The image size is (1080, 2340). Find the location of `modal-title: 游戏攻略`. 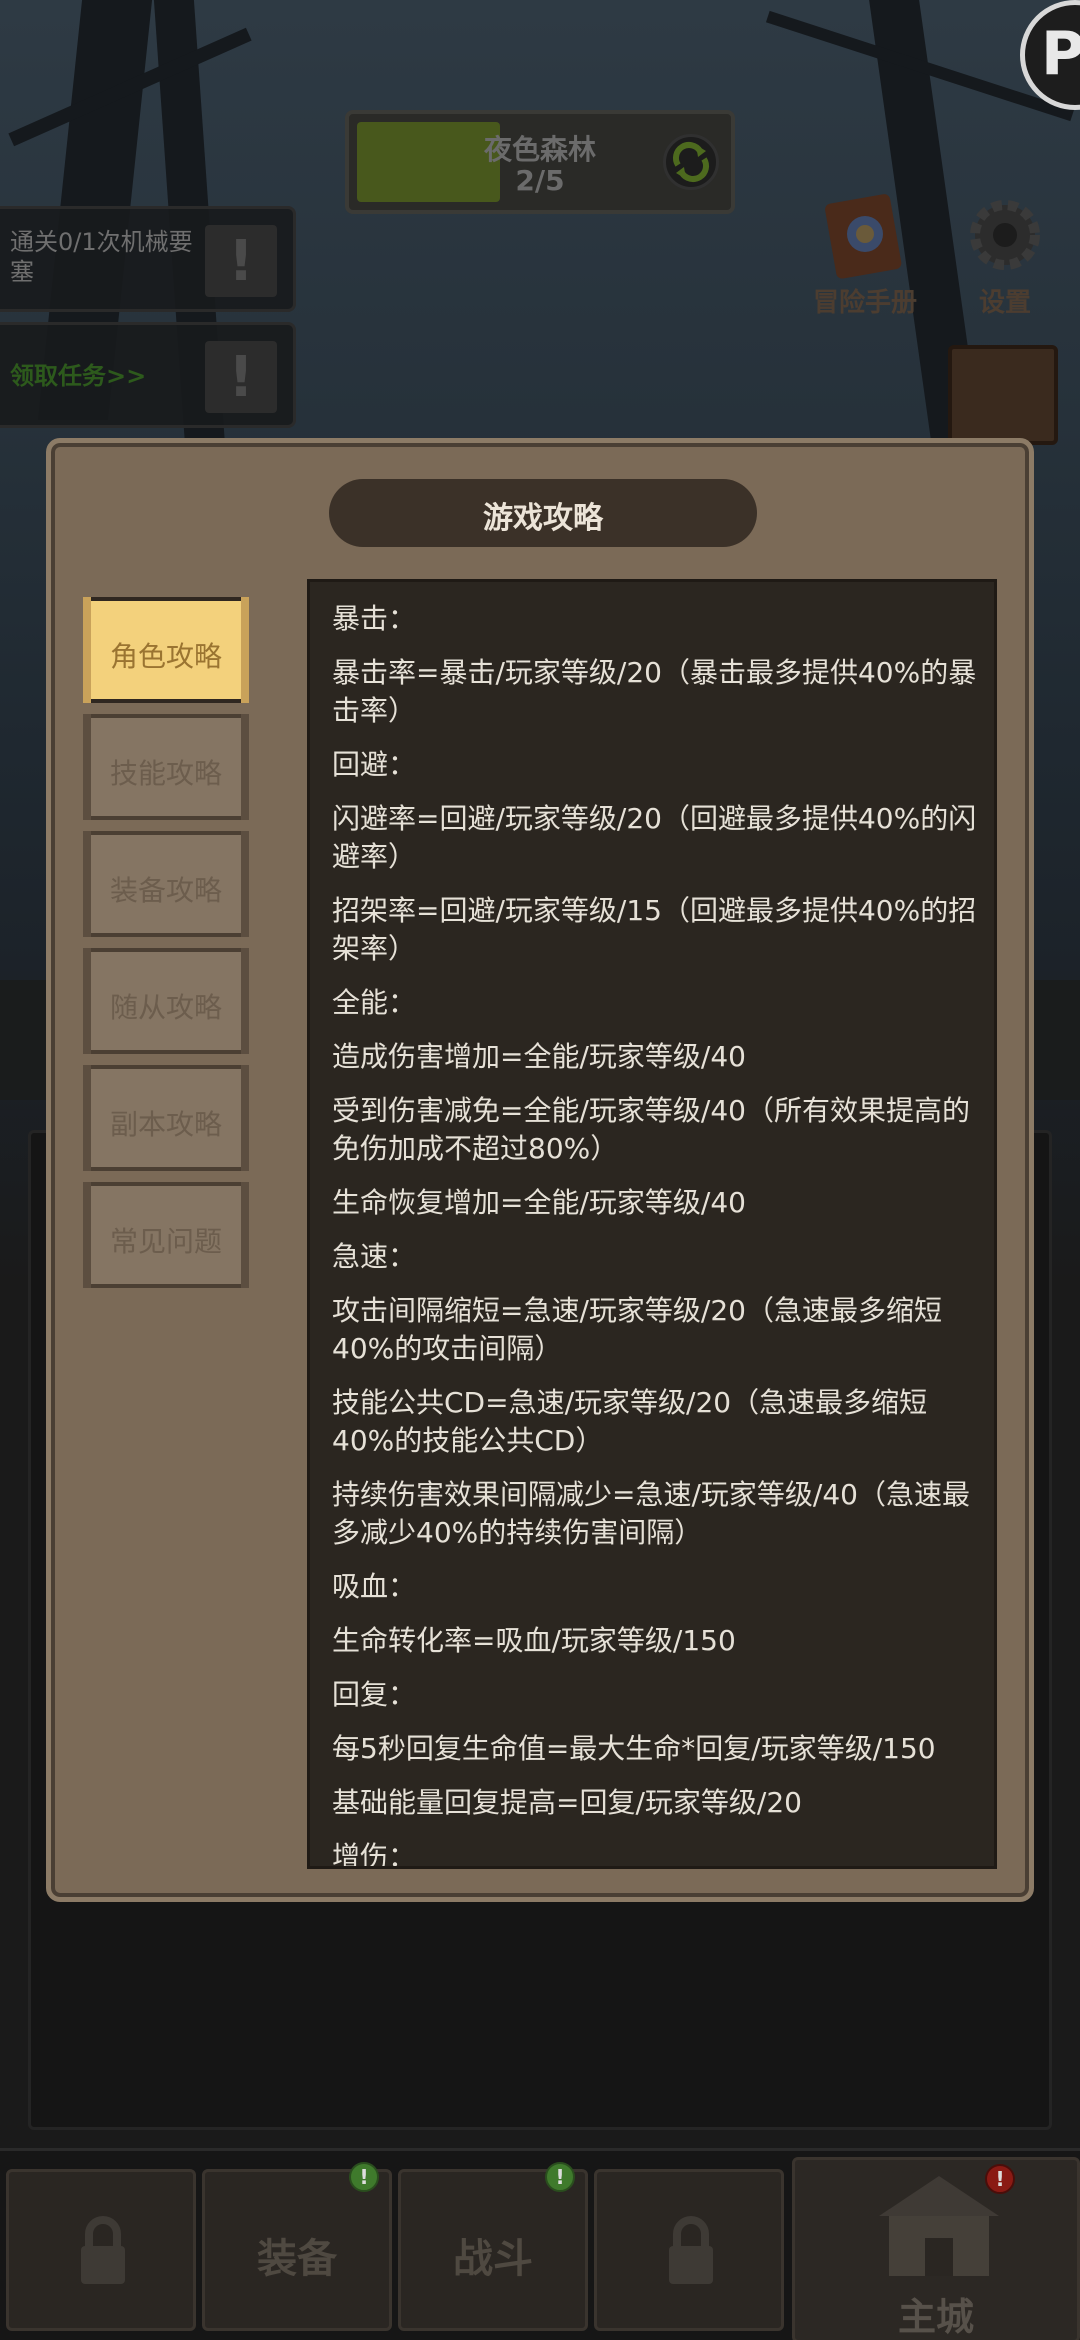

modal-title: 游戏攻略 is located at coordinates (543, 518).